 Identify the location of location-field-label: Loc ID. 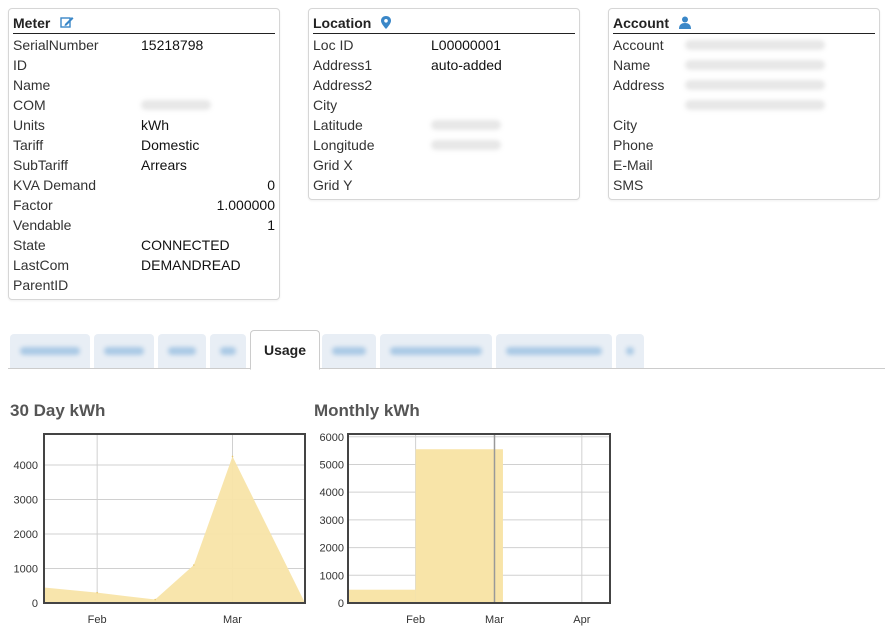
(333, 45).